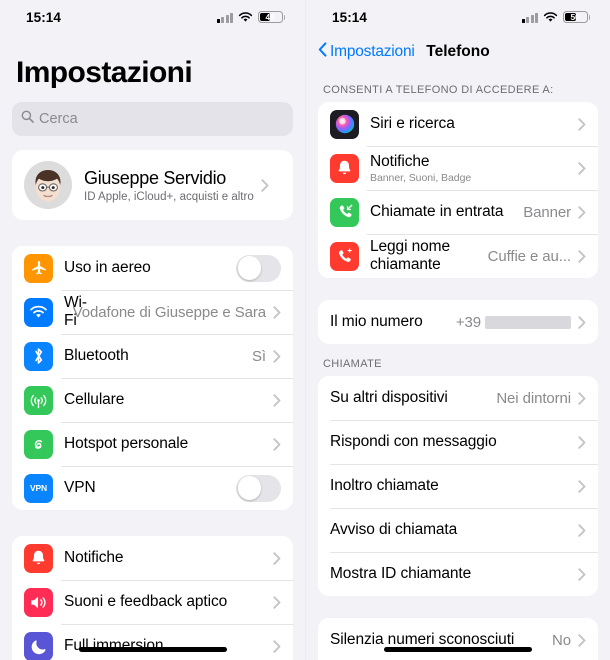  Describe the element at coordinates (38, 558) in the screenshot. I see `notifications-bell-icon` at that location.